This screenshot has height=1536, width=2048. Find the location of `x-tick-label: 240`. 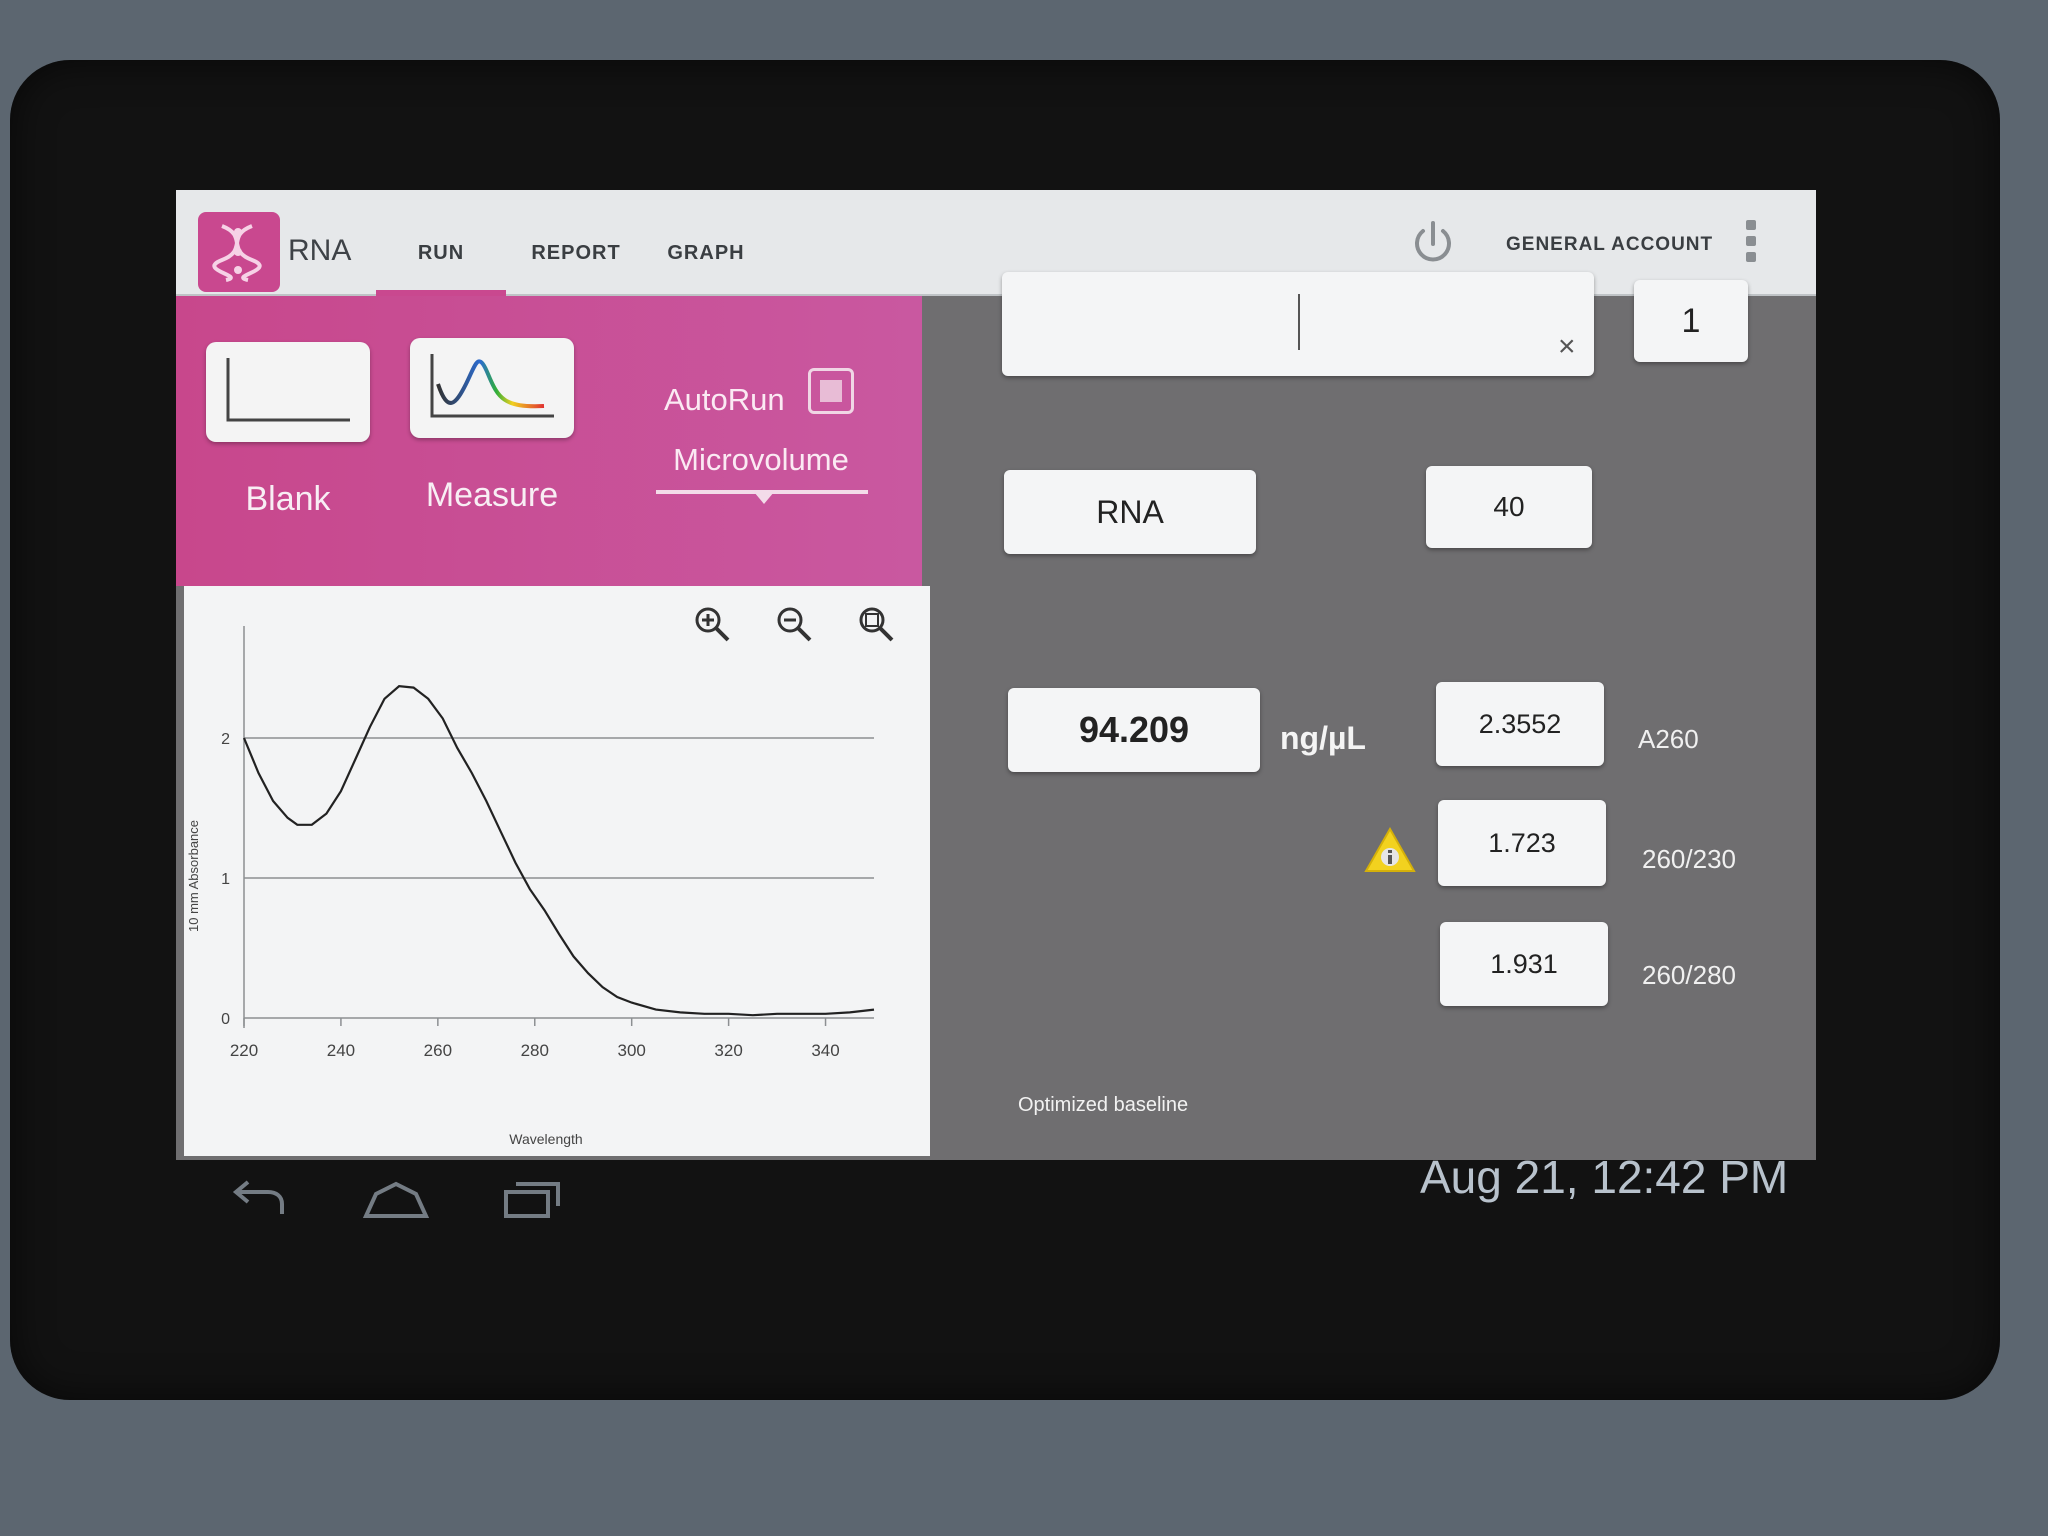

x-tick-label: 240 is located at coordinates (341, 1050).